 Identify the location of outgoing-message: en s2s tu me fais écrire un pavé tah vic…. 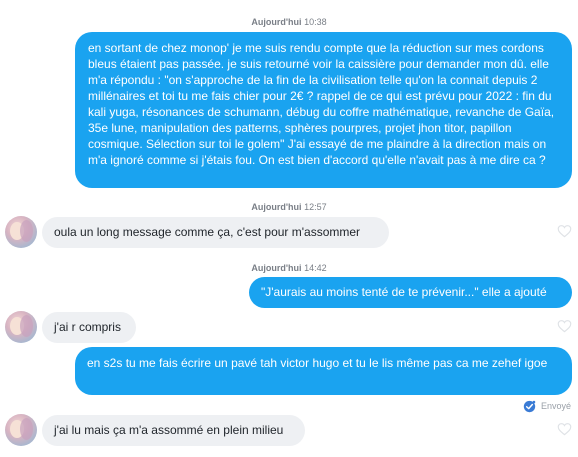
(323, 371).